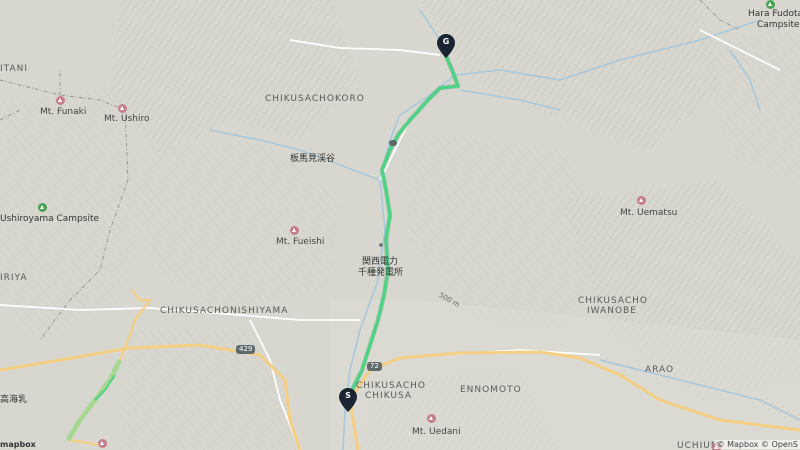 The image size is (800, 450). I want to click on mapbox-logo: mapbox, so click(18, 444).